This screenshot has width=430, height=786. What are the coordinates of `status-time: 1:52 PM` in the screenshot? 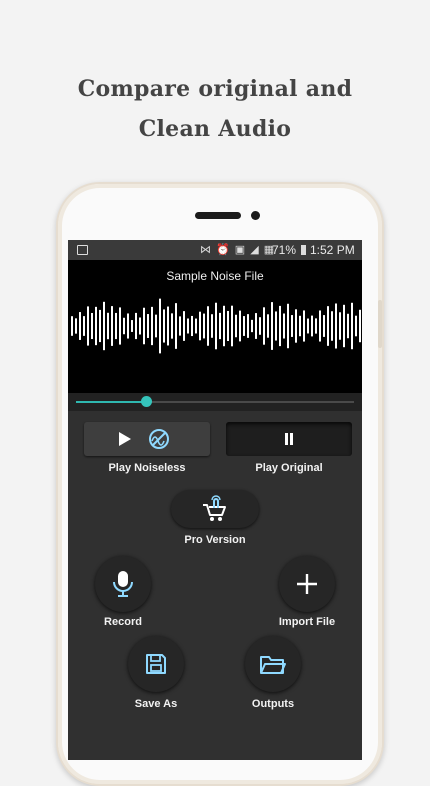 It's located at (332, 250).